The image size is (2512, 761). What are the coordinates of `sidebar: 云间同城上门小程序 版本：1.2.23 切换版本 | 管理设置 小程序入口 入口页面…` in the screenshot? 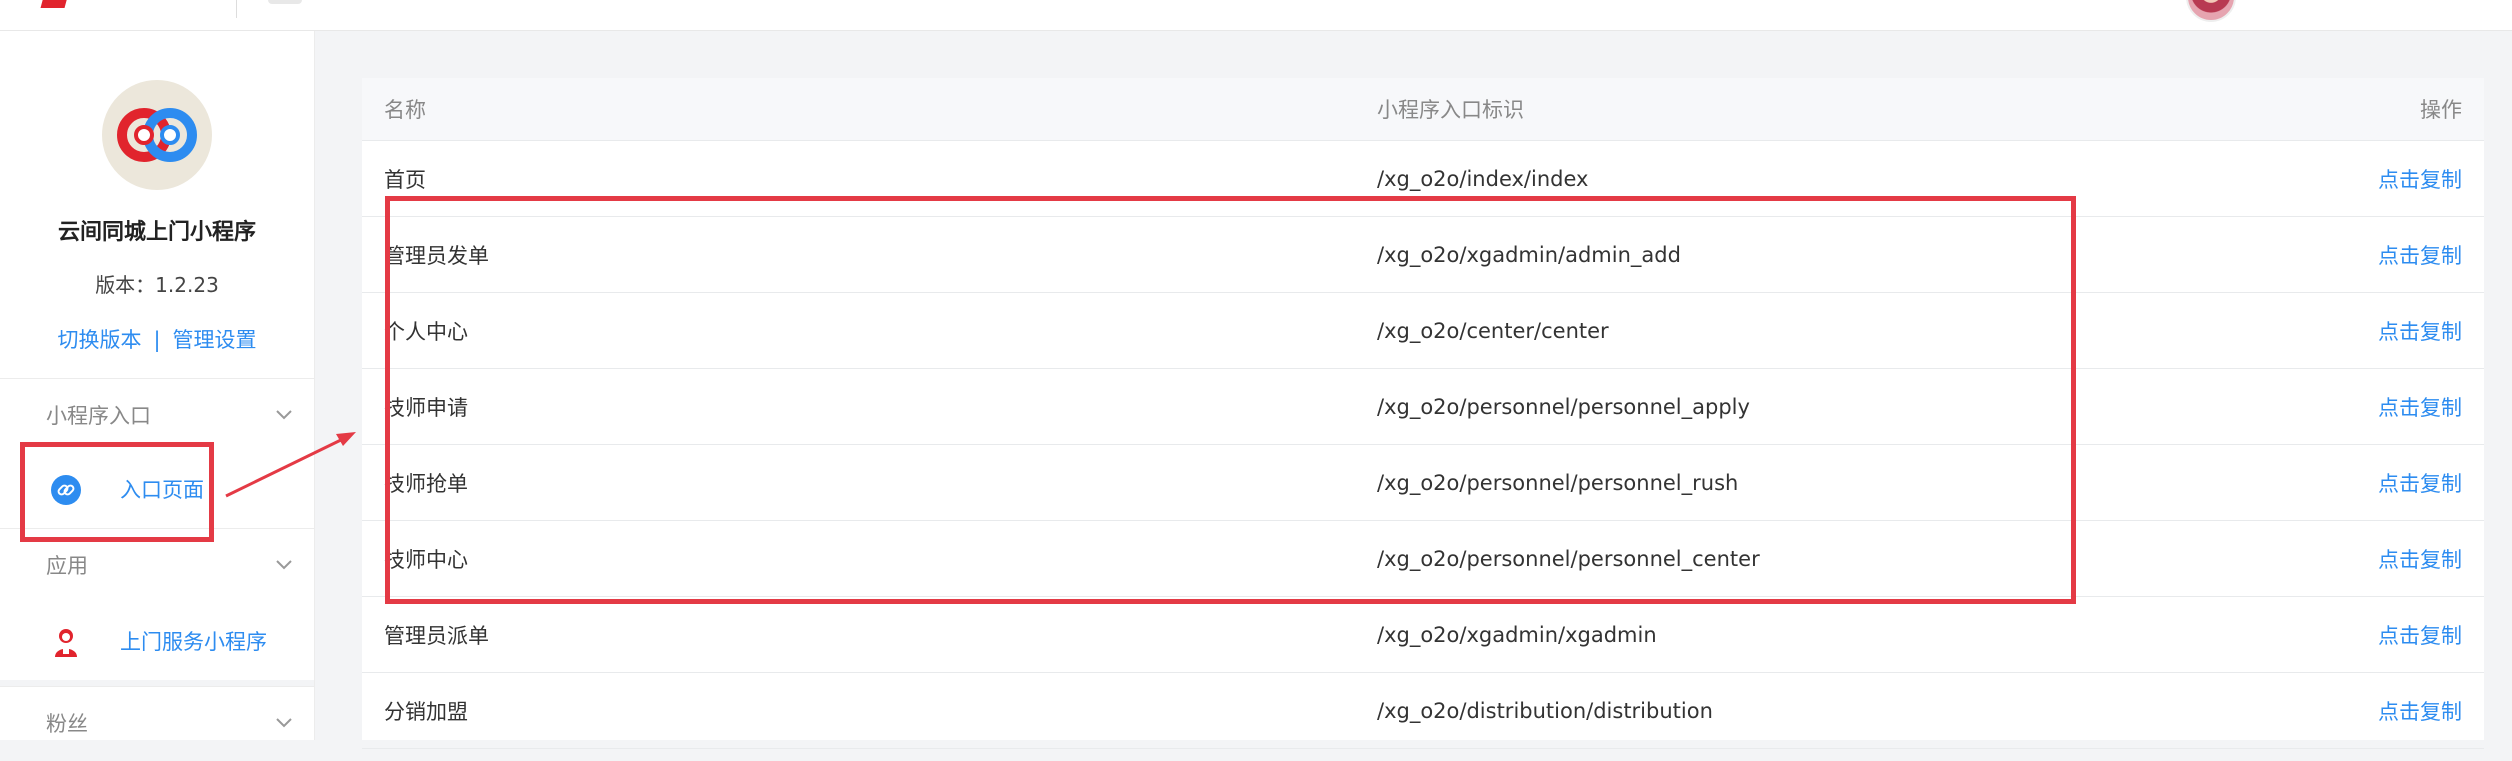 It's located at (157, 385).